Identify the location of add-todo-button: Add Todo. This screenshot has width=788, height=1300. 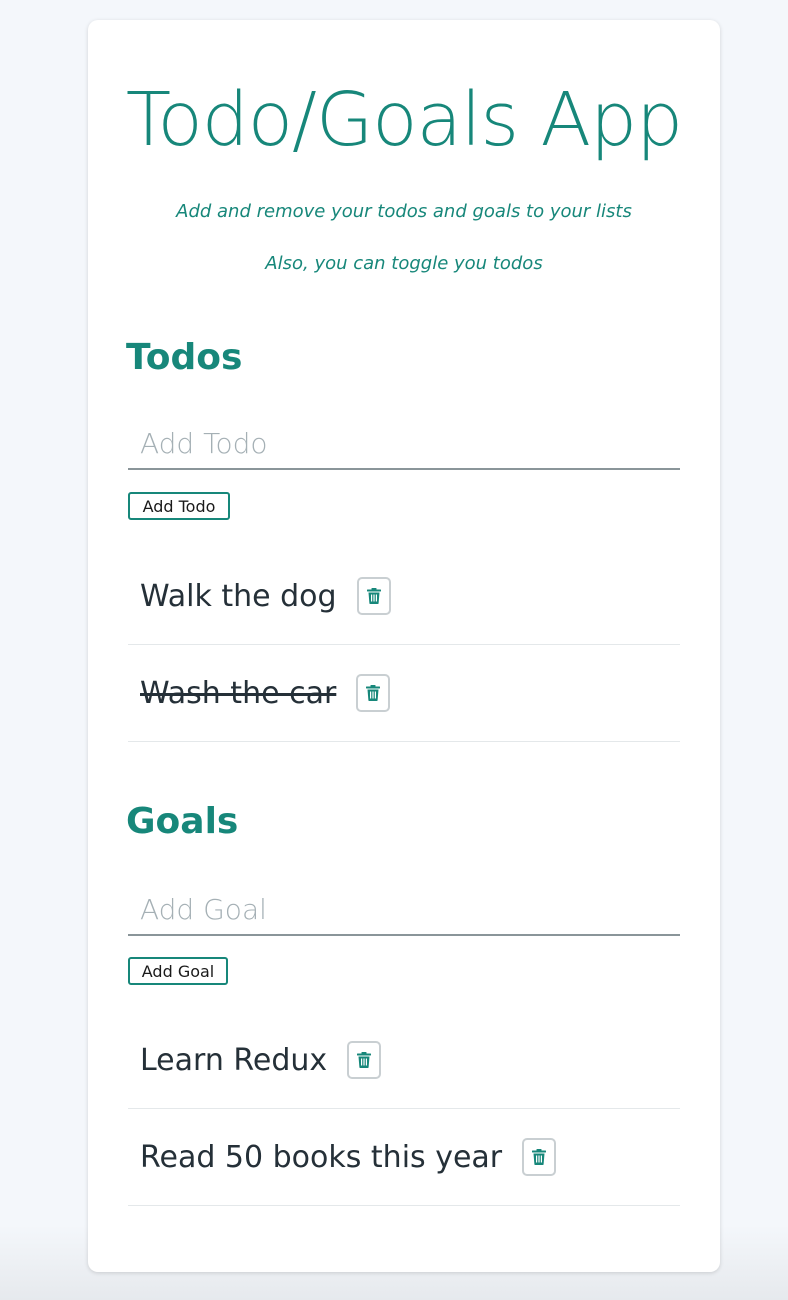
(179, 506).